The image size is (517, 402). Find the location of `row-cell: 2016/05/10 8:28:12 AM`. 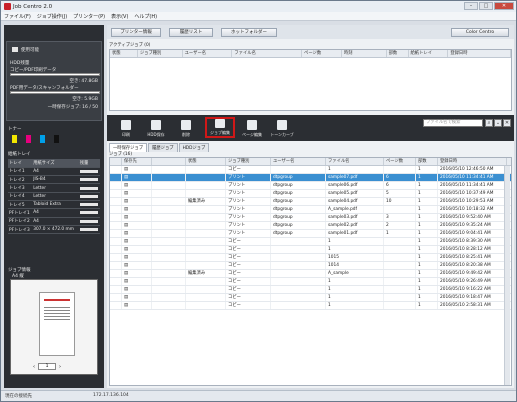

row-cell: 2016/05/10 8:28:12 AM is located at coordinates (472, 249).